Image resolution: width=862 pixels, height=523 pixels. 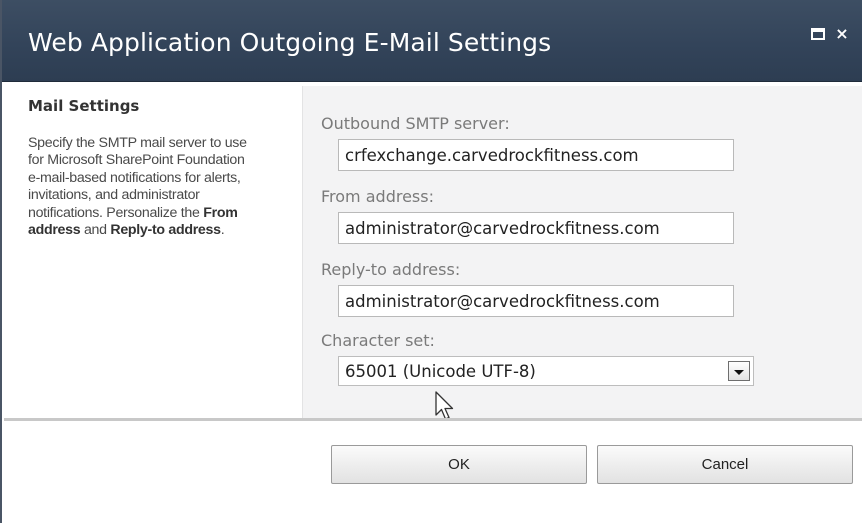 What do you see at coordinates (536, 155) in the screenshot?
I see `smtp-server-input: crfexchange.carvedrockfitness.com` at bounding box center [536, 155].